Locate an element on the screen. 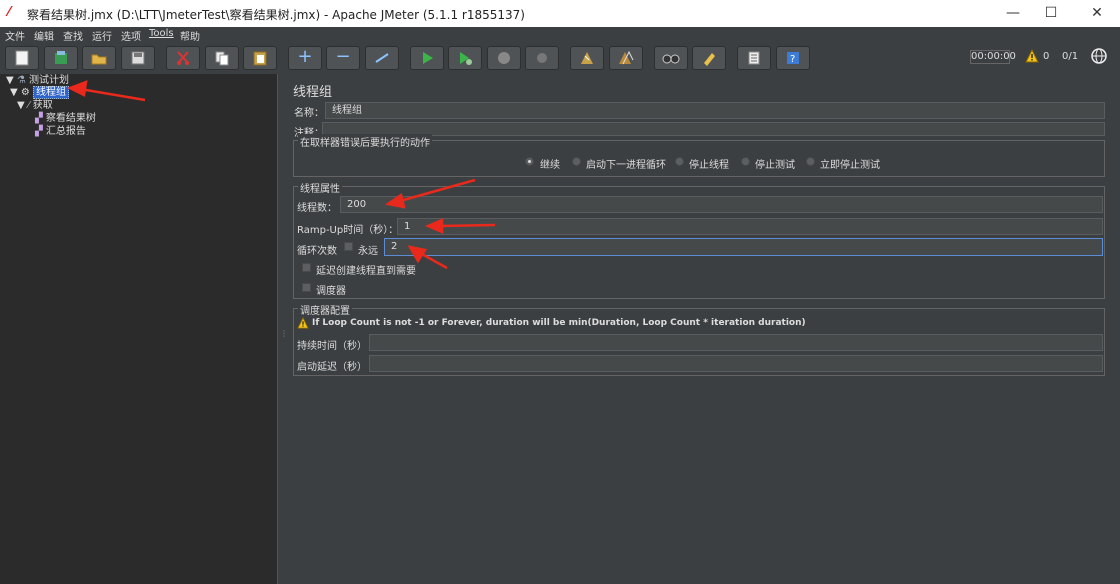  radio-label-stop-test: 停止测试 is located at coordinates (775, 165).